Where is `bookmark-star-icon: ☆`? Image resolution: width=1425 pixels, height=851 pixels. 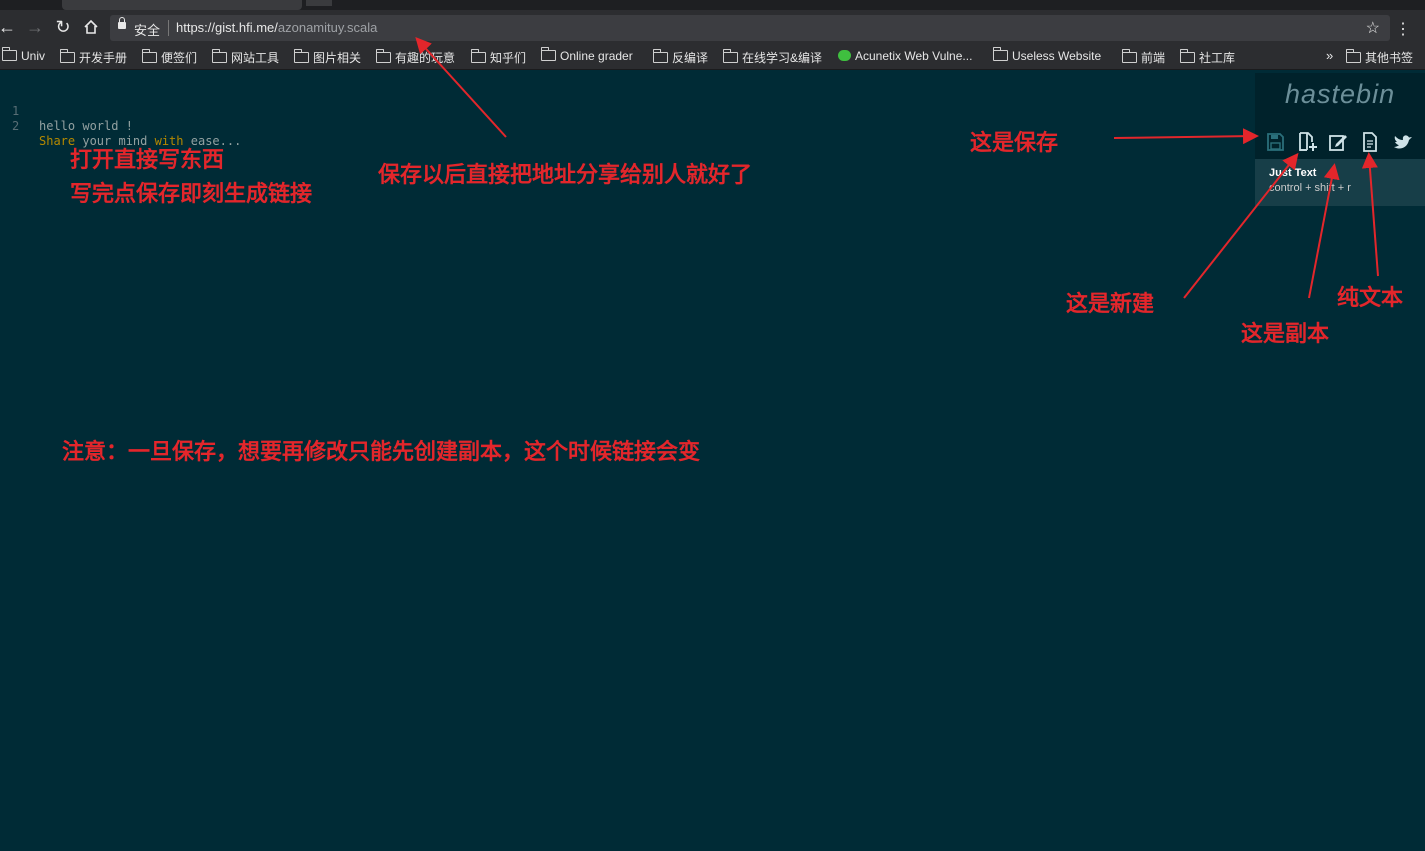 bookmark-star-icon: ☆ is located at coordinates (1373, 28).